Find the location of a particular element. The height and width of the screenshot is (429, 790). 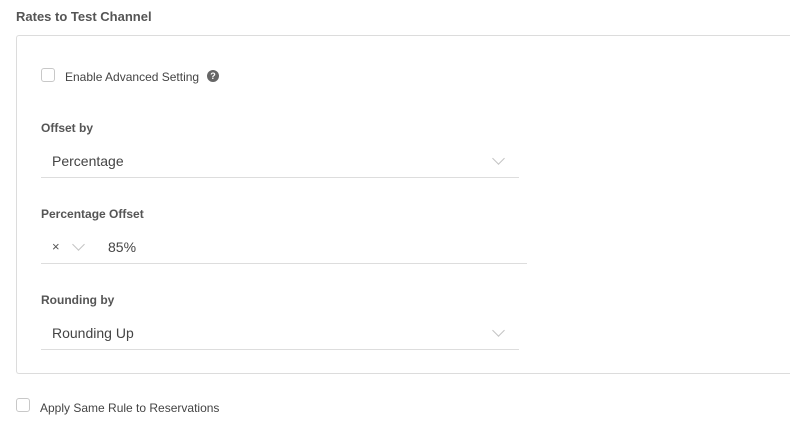

percentage-offset-label: Percentage Offset is located at coordinates (92, 214).